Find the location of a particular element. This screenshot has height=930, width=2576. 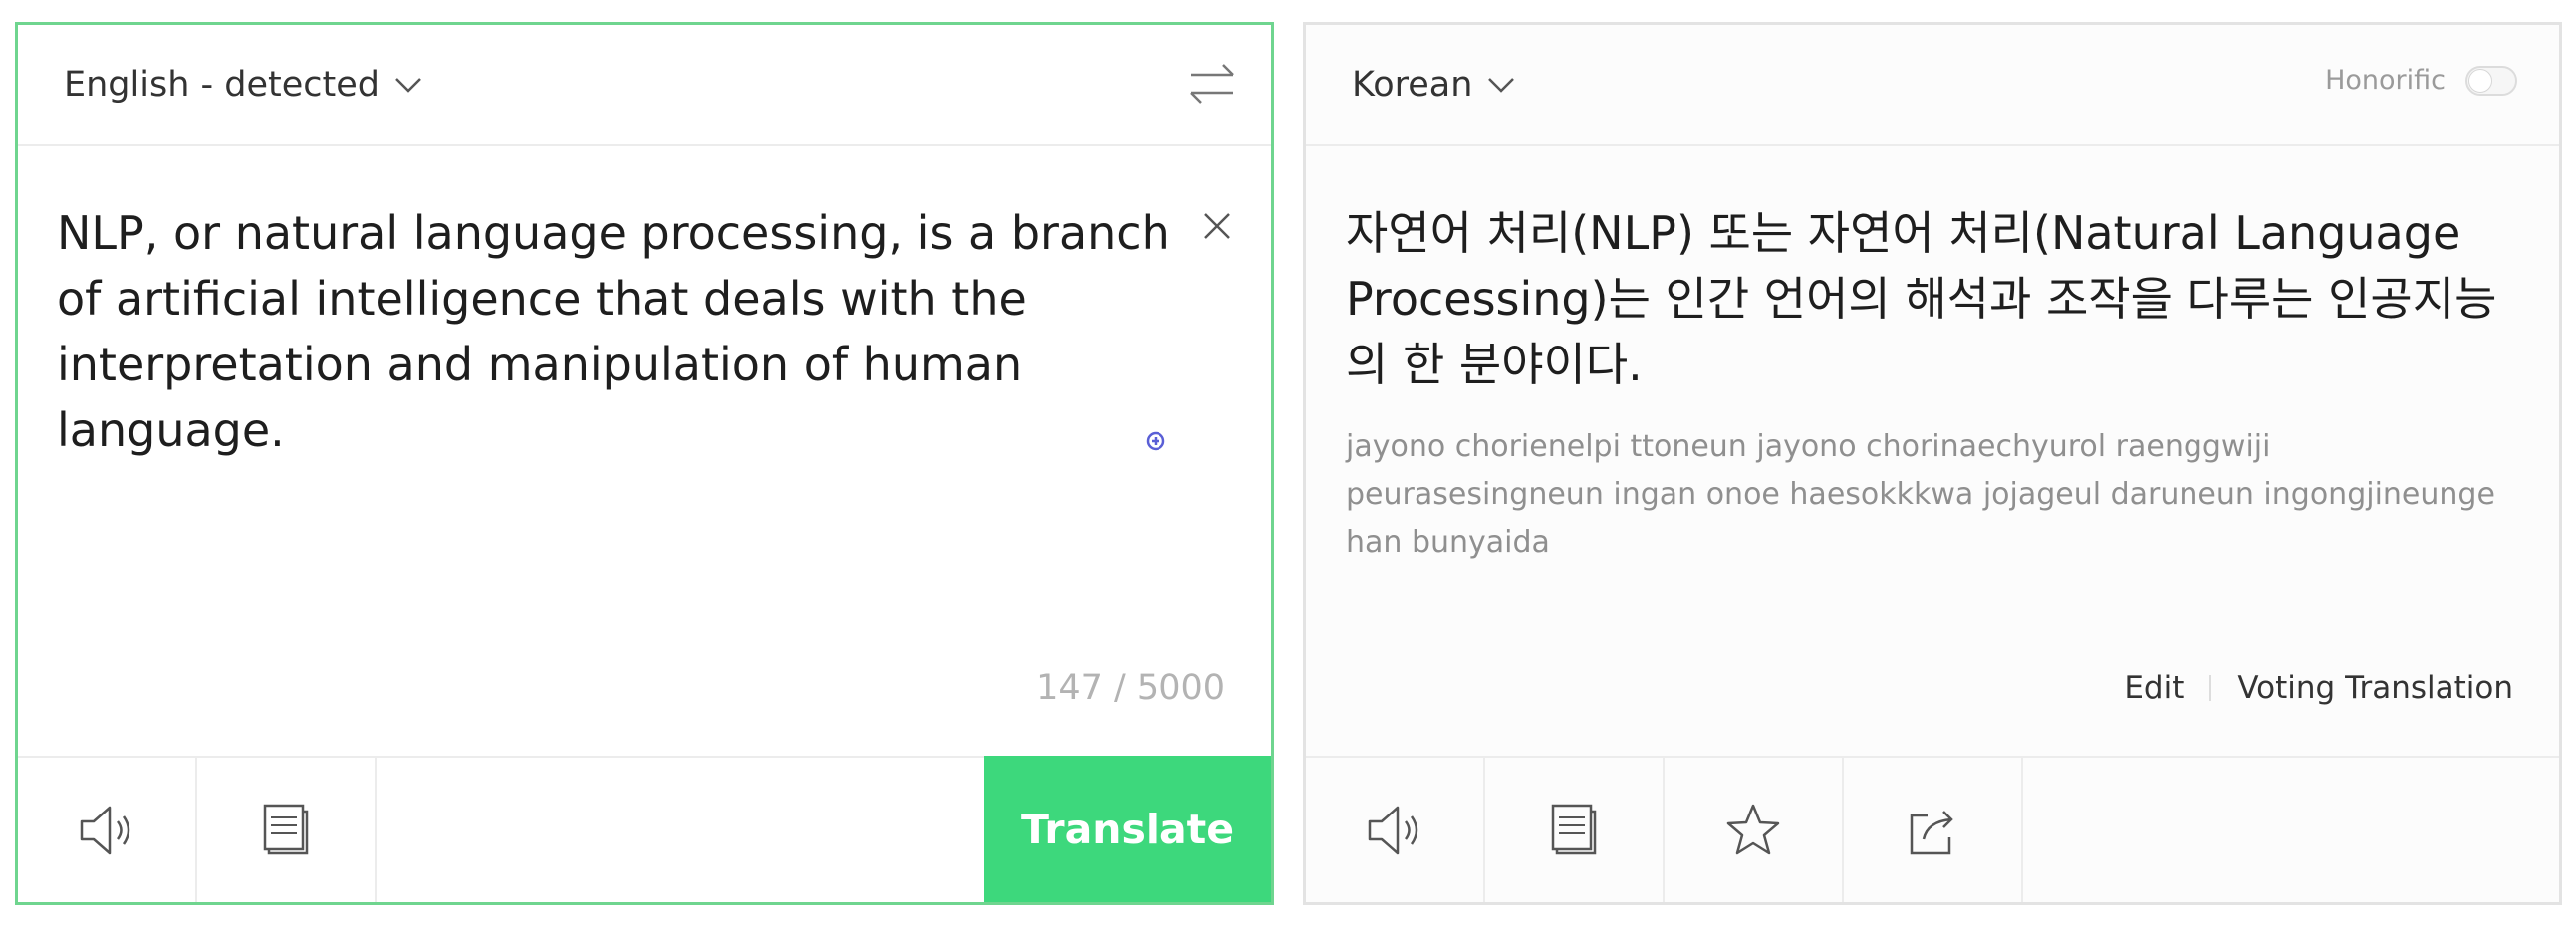

source-copy-button is located at coordinates (287, 830).